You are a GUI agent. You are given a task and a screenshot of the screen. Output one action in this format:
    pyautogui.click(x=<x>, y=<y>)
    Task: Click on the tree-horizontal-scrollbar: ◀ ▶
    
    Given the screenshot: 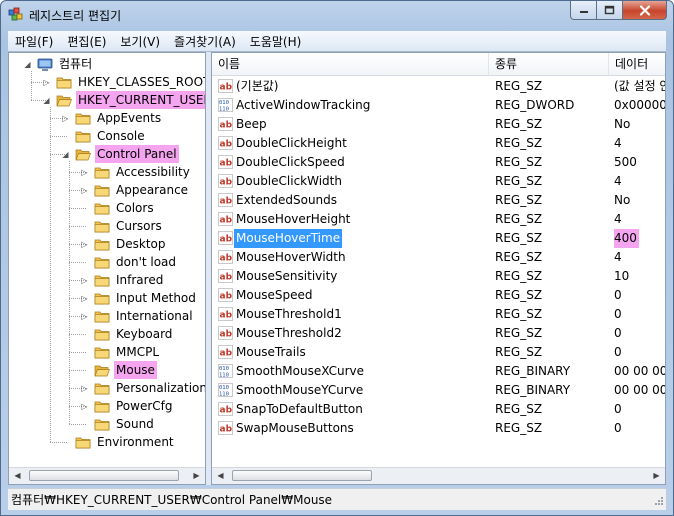 What is the action you would take?
    pyautogui.click(x=107, y=475)
    